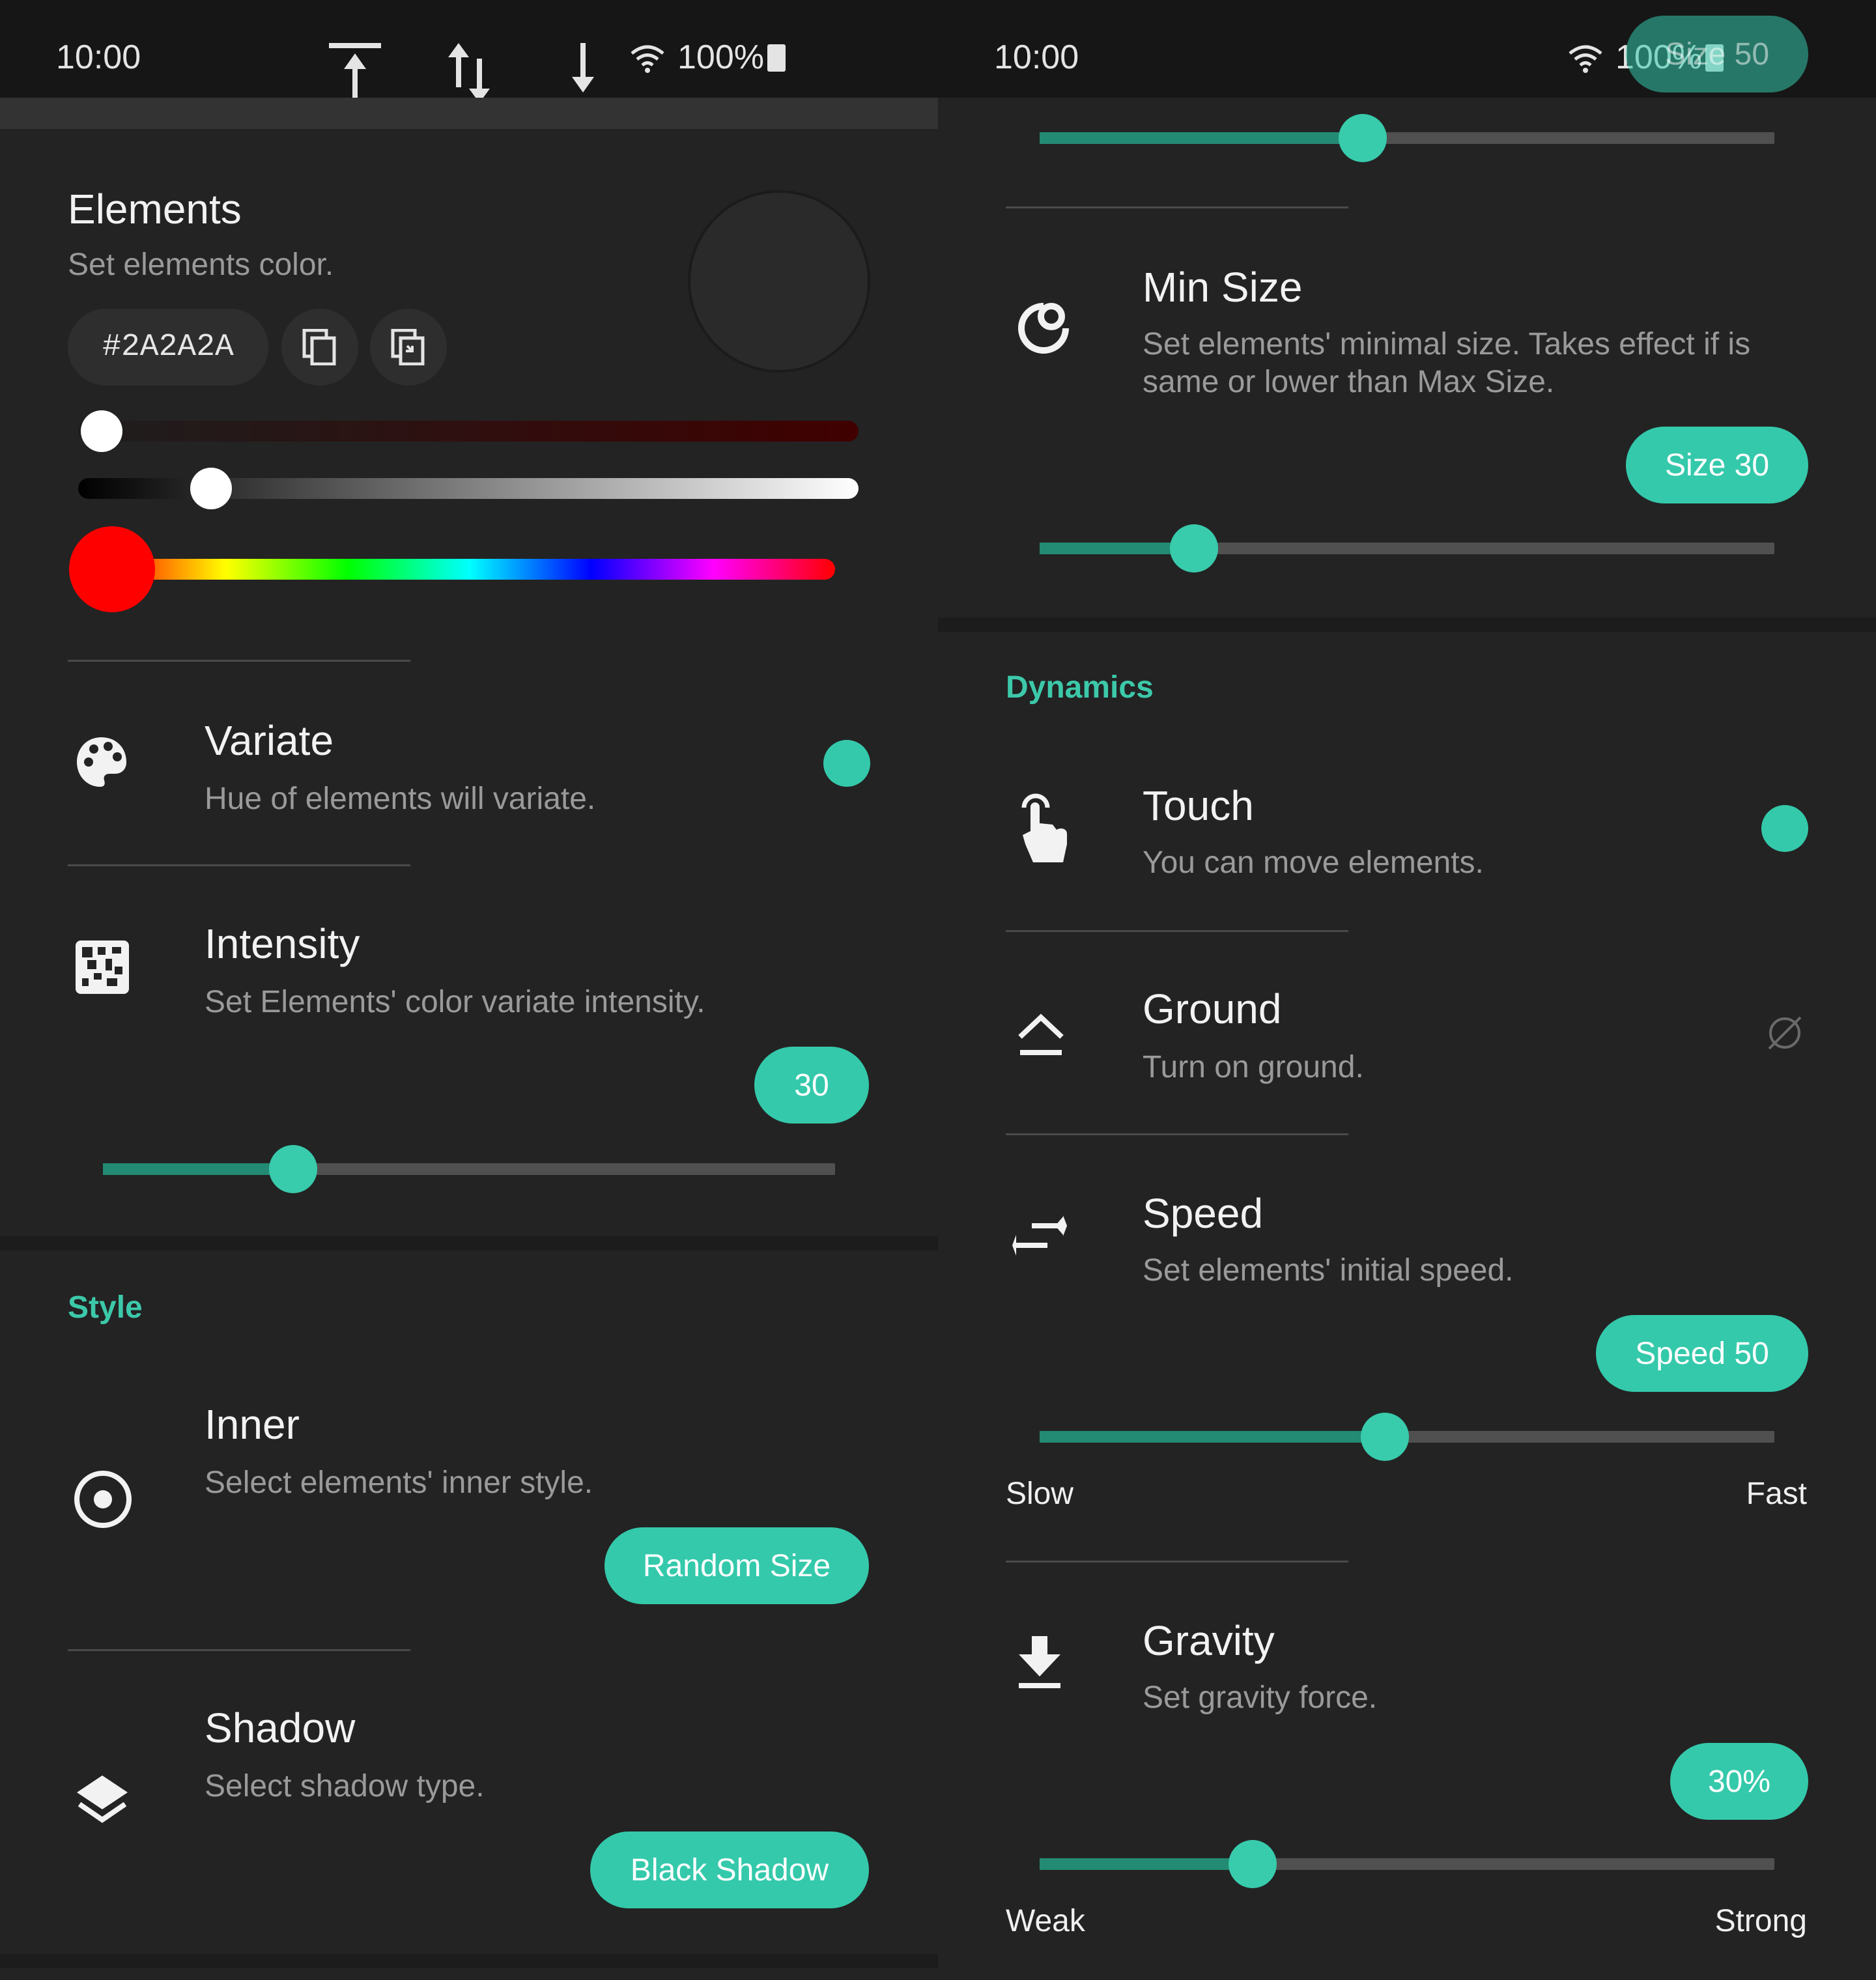  I want to click on battery-icon, so click(777, 58).